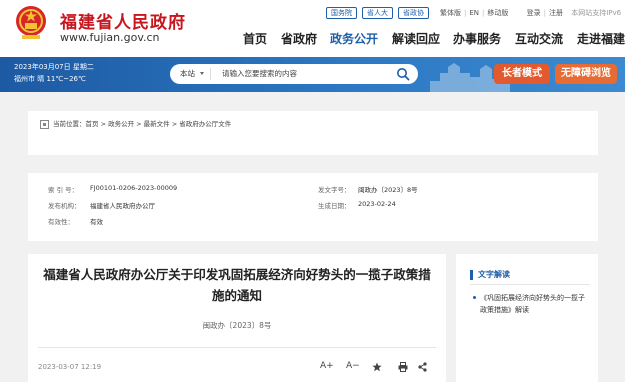 This screenshot has height=382, width=625. What do you see at coordinates (403, 74) in the screenshot?
I see `search-icon` at bounding box center [403, 74].